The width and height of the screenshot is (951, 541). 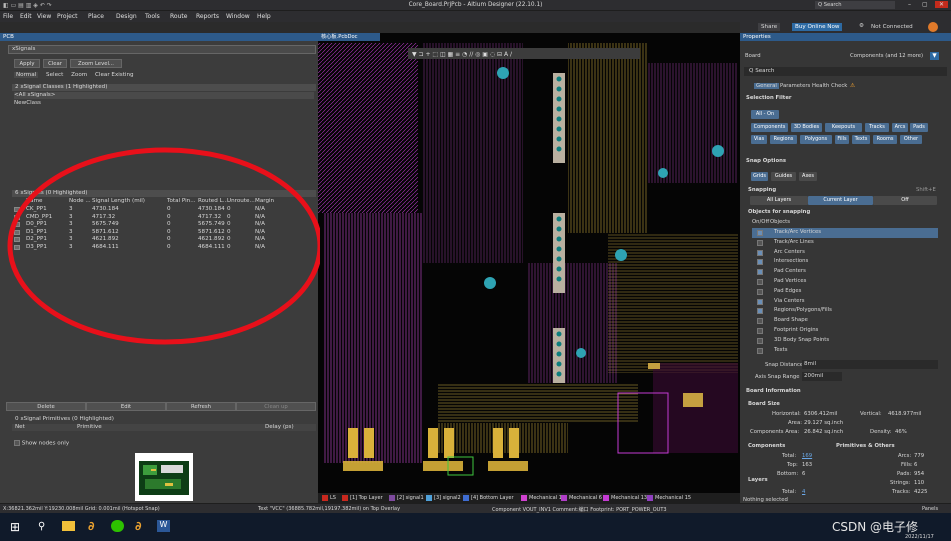 What do you see at coordinates (842, 139) in the screenshot?
I see `filter-fills: Fills` at bounding box center [842, 139].